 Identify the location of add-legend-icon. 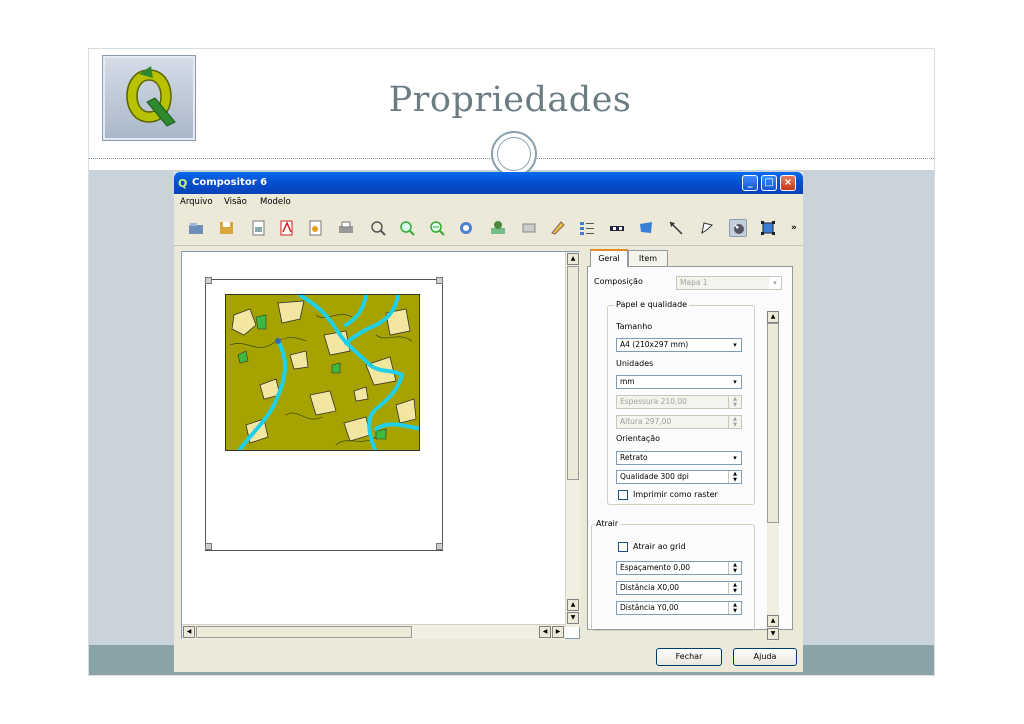
(587, 228).